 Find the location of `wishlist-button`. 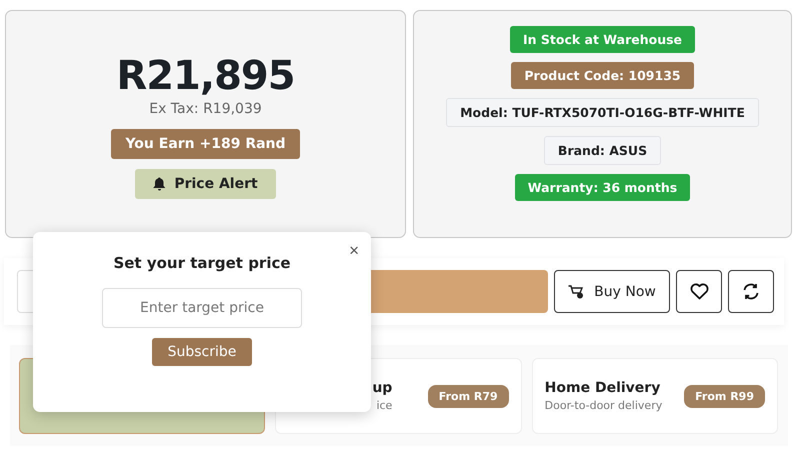

wishlist-button is located at coordinates (699, 291).